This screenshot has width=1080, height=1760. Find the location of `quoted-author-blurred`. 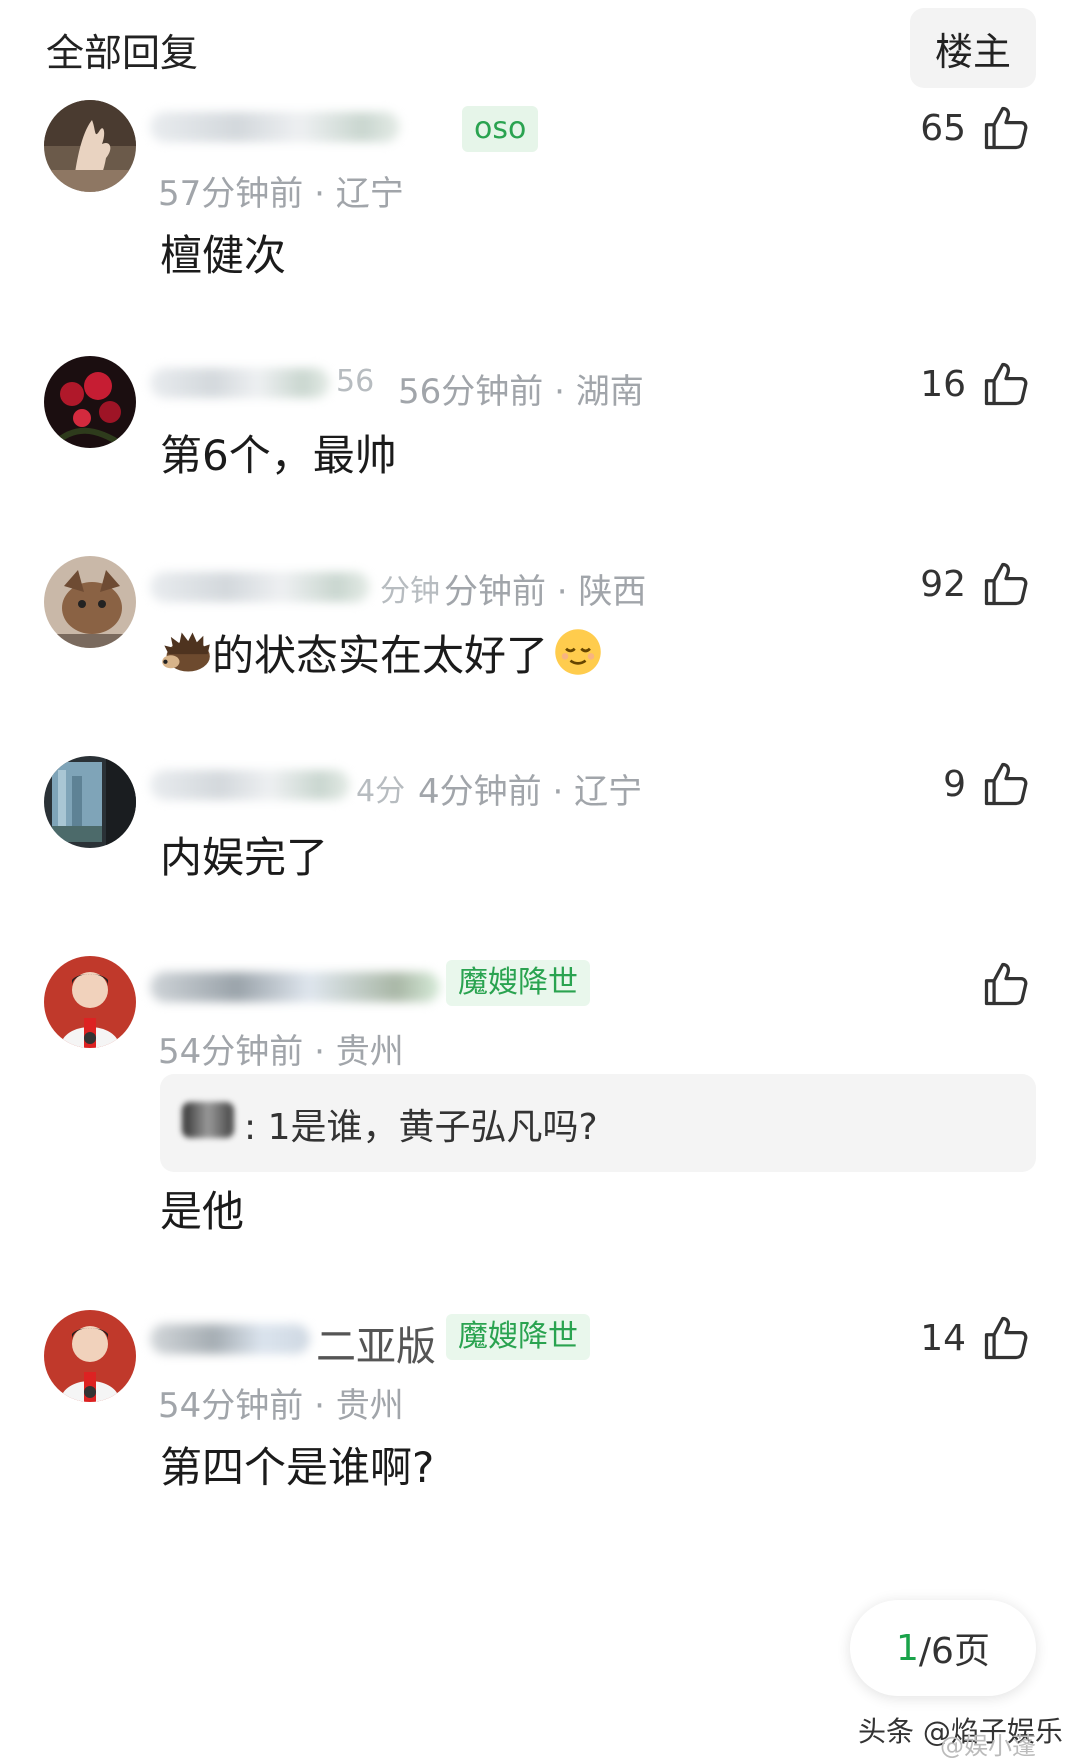

quoted-author-blurred is located at coordinates (208, 1120).